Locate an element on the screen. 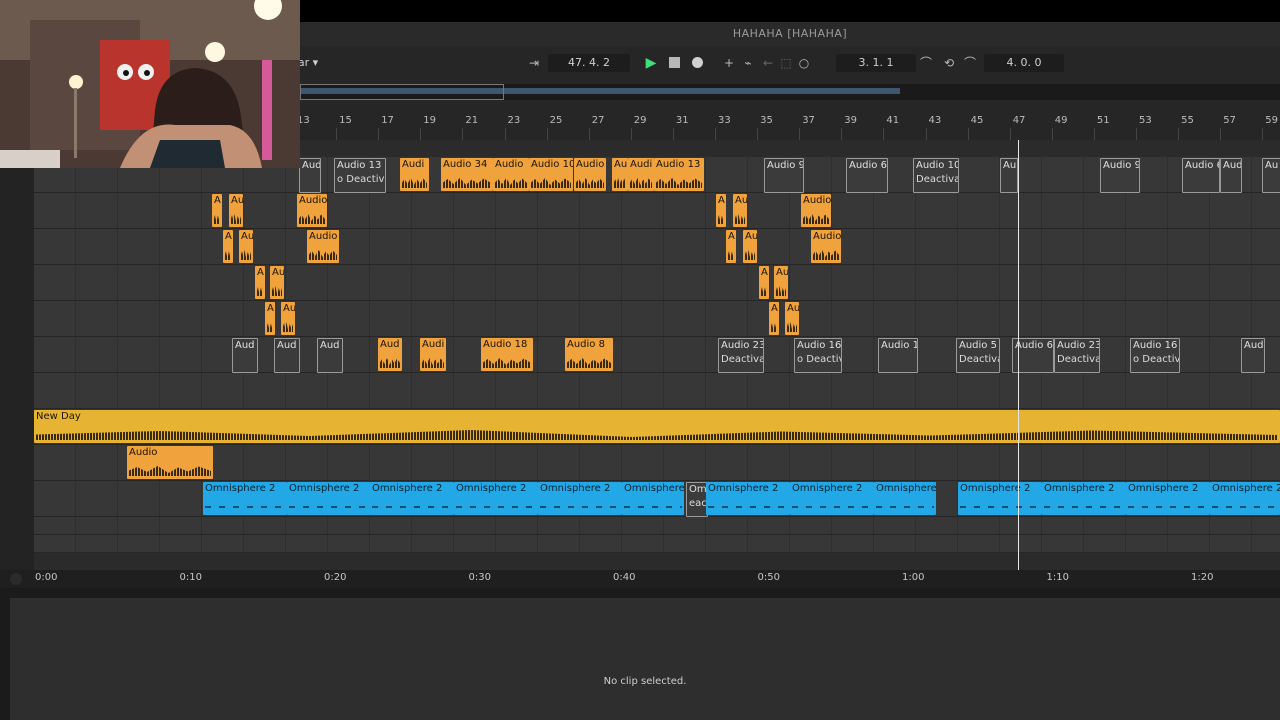 This screenshot has height=720, width=1280. bar-number: 43 is located at coordinates (935, 120).